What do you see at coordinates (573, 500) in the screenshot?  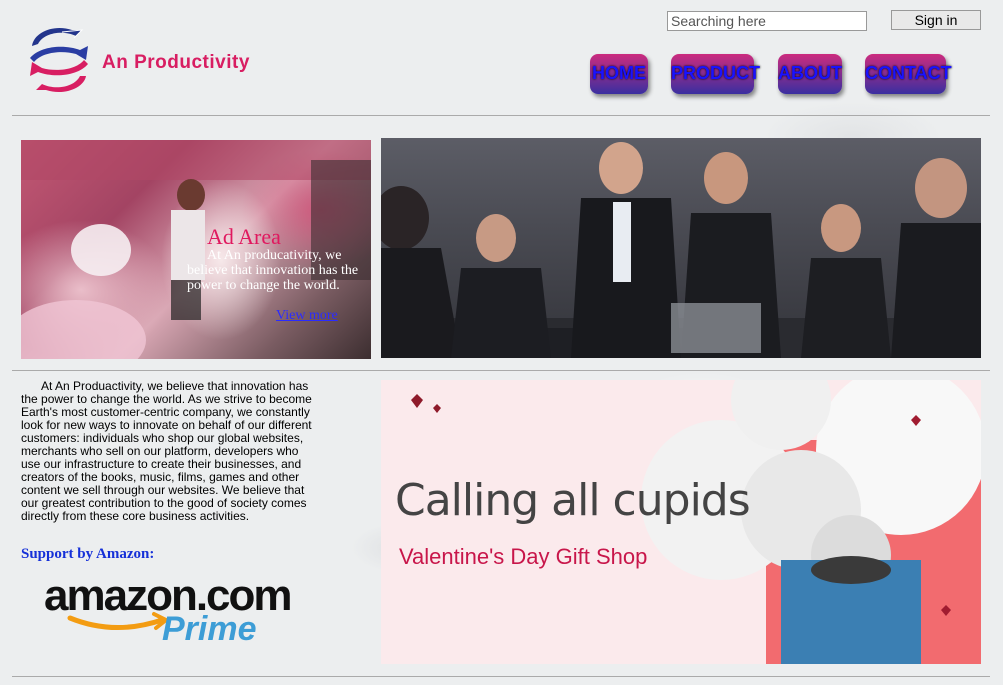 I see `banner-title: Calling all cupids` at bounding box center [573, 500].